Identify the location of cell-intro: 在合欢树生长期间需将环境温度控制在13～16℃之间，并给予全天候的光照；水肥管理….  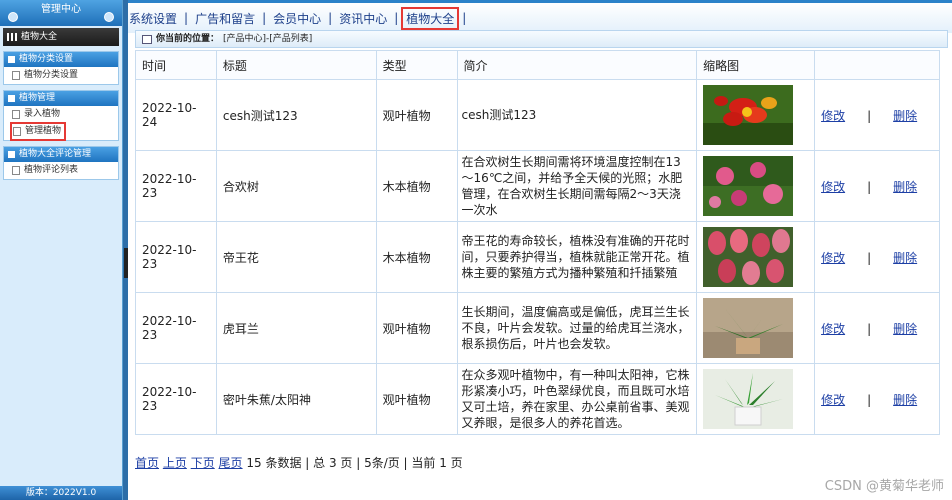
(577, 186).